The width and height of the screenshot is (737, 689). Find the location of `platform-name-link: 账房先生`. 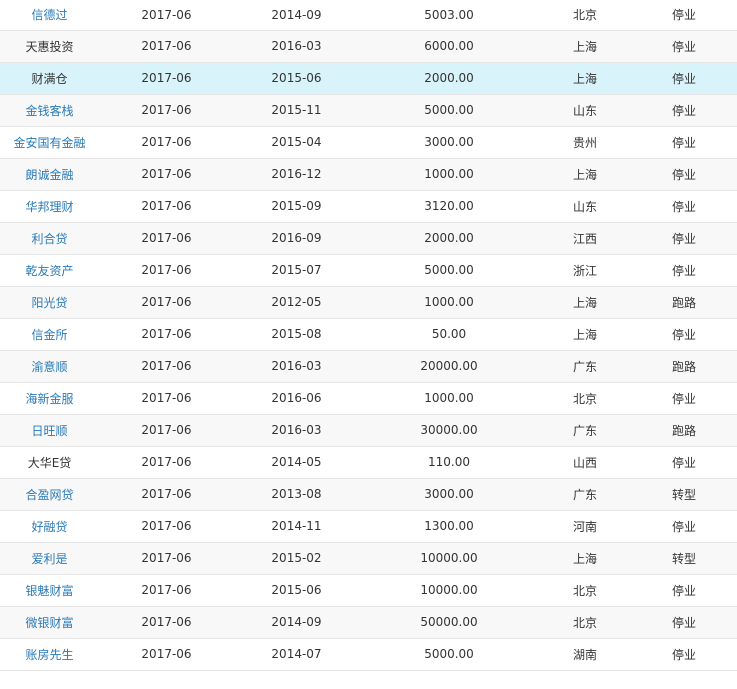

platform-name-link: 账房先生 is located at coordinates (49, 654).